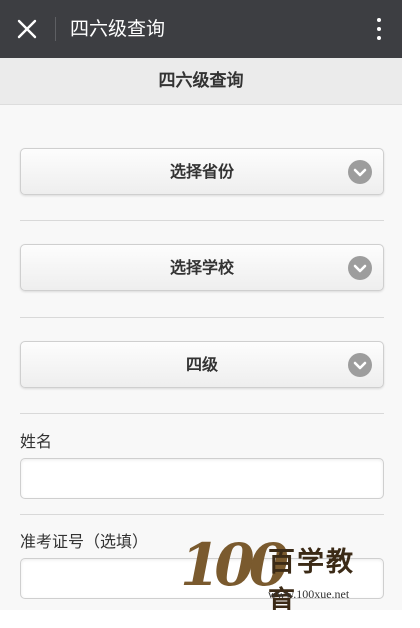  I want to click on more-vertical-icon, so click(379, 30).